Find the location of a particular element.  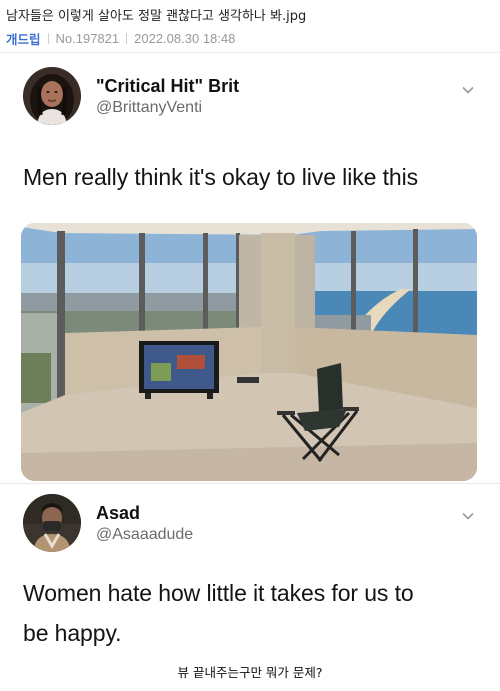

board-link: 개드립 is located at coordinates (23, 38).